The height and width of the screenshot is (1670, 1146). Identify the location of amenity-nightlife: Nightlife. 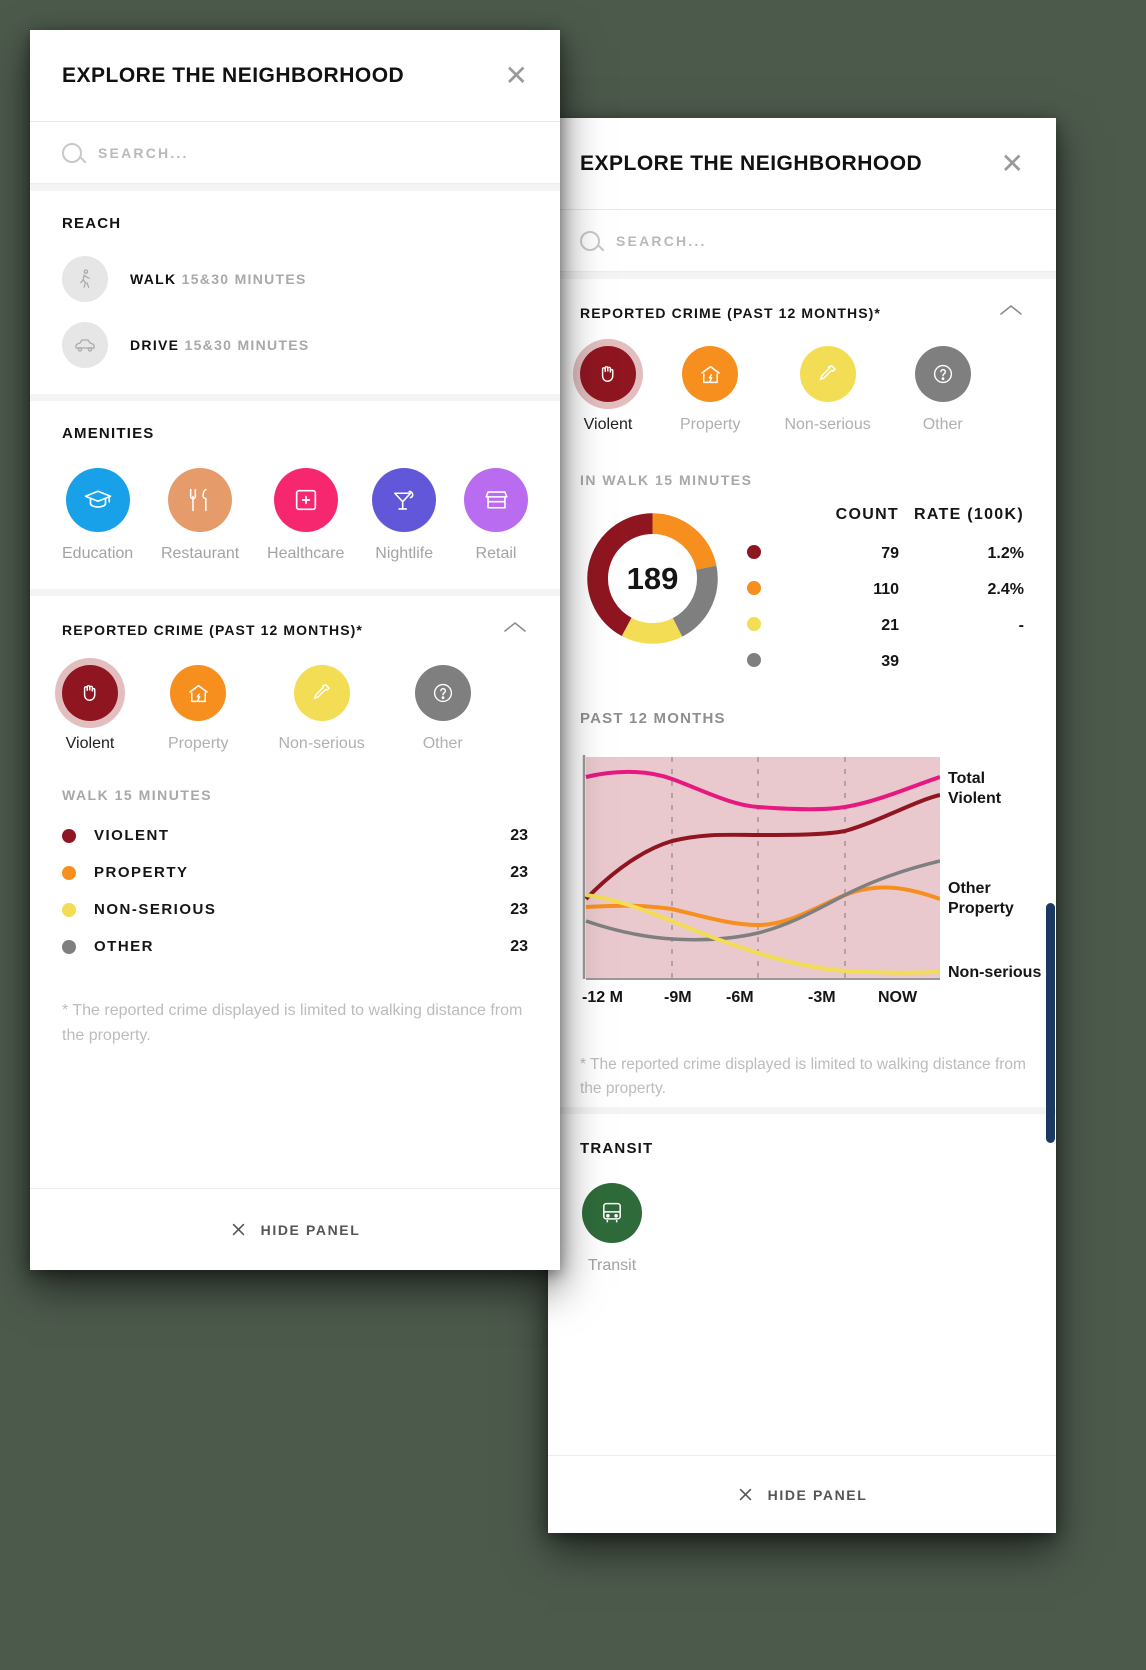
(404, 515).